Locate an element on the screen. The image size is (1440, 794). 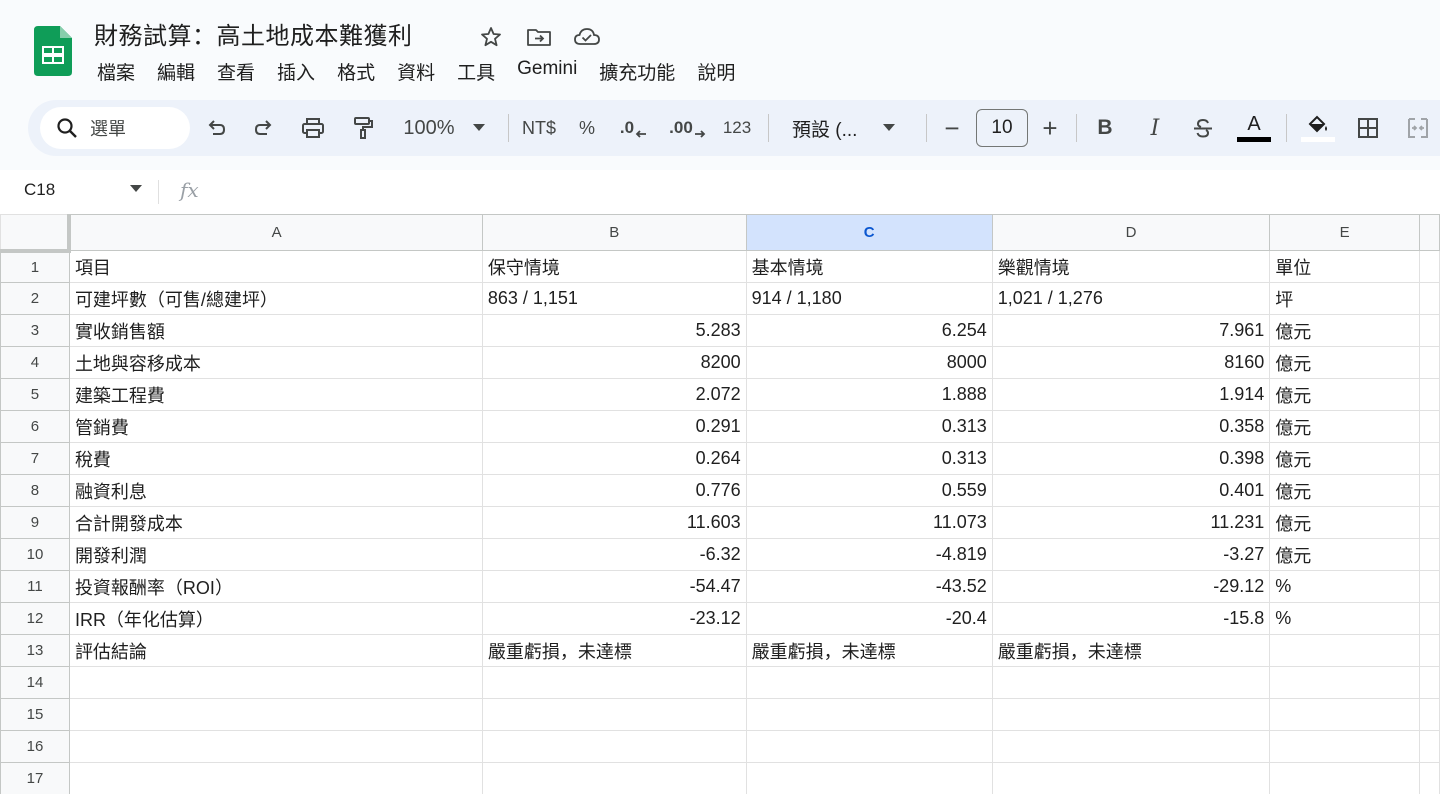
document-title: 財務試算：高土地成本難獲利 is located at coordinates (253, 33).